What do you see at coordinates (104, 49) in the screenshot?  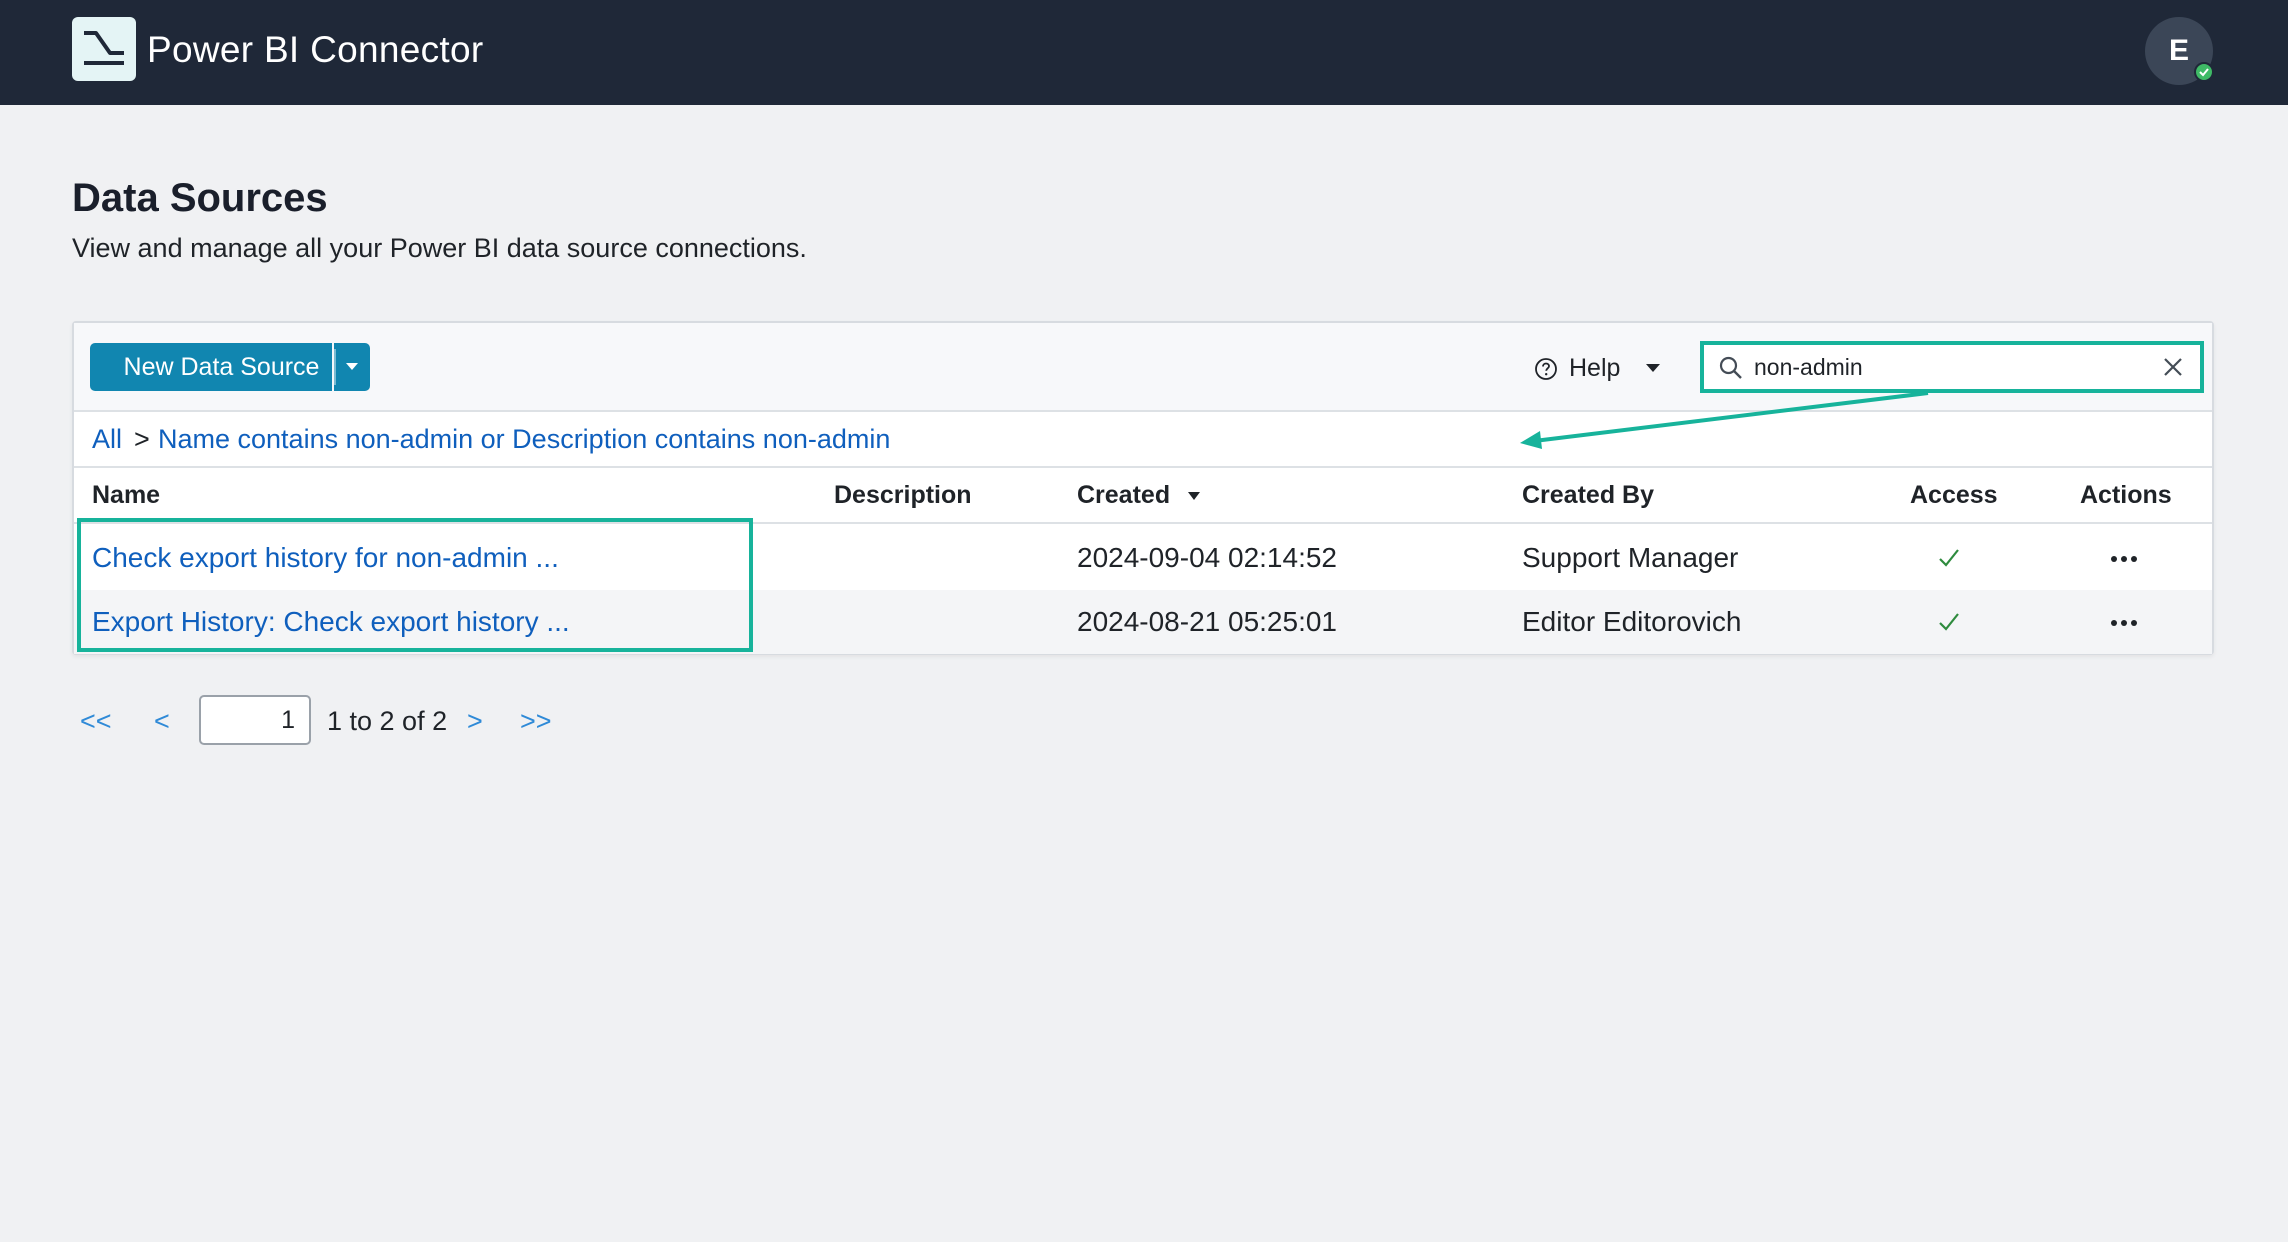 I see `app-logo-icon` at bounding box center [104, 49].